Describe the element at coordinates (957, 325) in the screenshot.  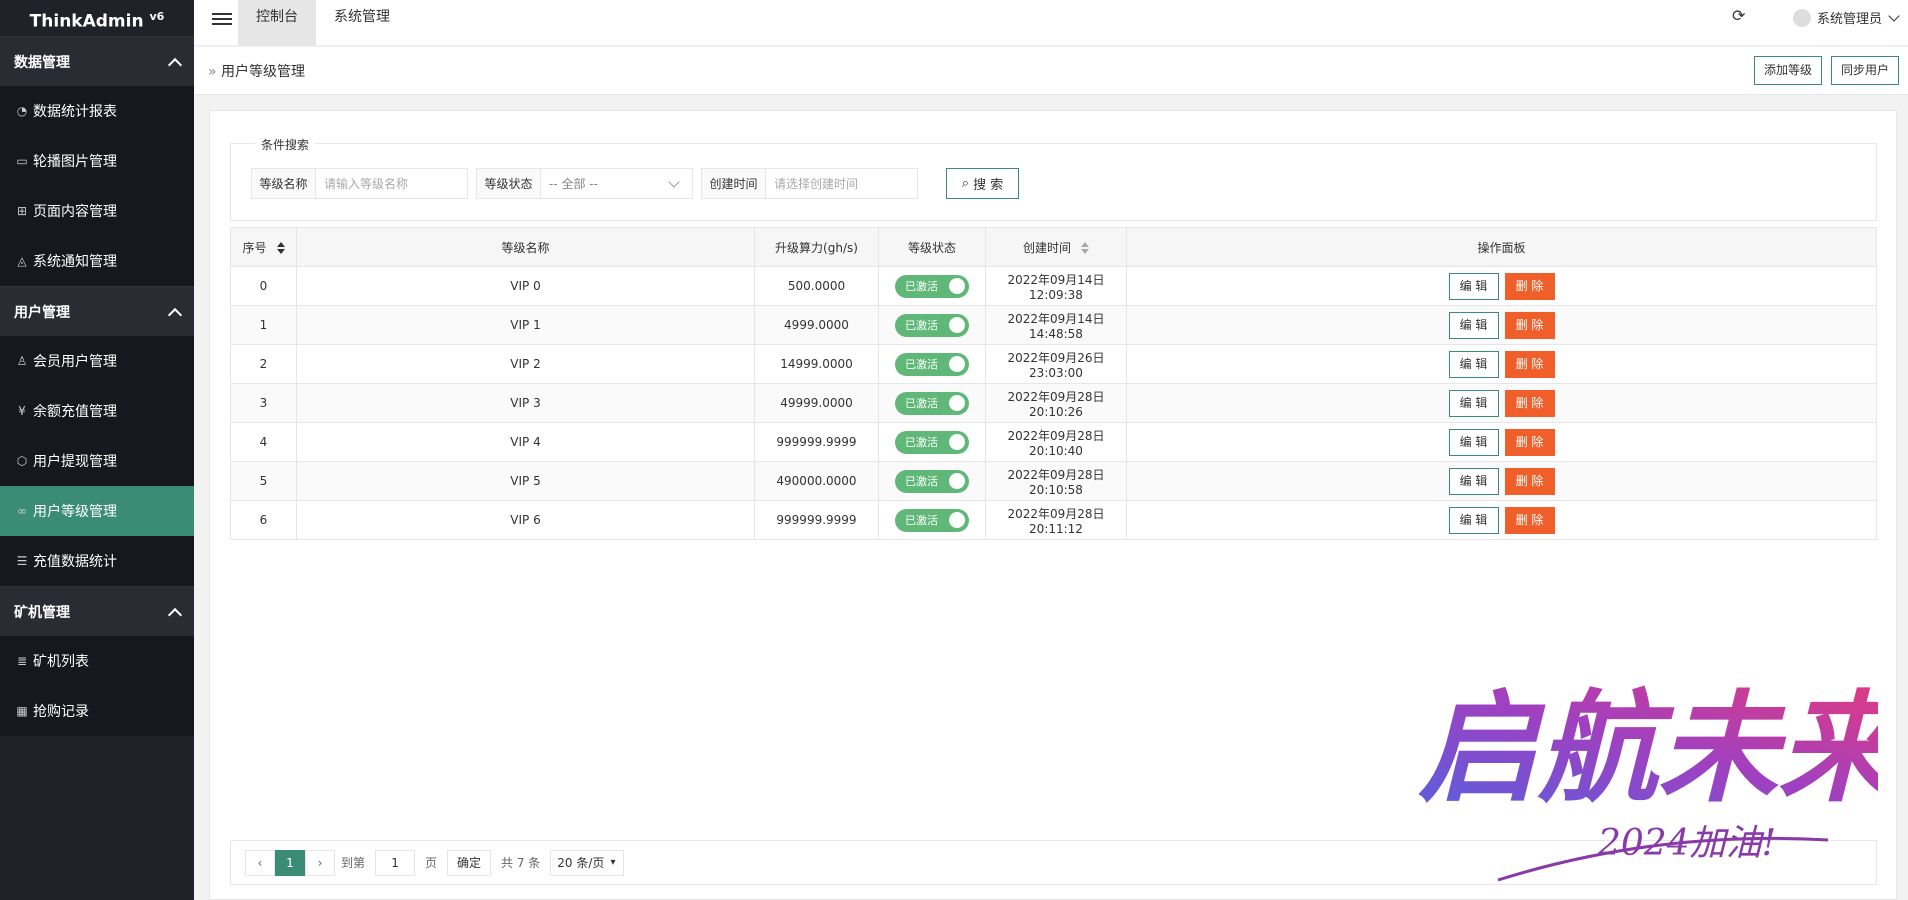
I see `toggle-knob` at that location.